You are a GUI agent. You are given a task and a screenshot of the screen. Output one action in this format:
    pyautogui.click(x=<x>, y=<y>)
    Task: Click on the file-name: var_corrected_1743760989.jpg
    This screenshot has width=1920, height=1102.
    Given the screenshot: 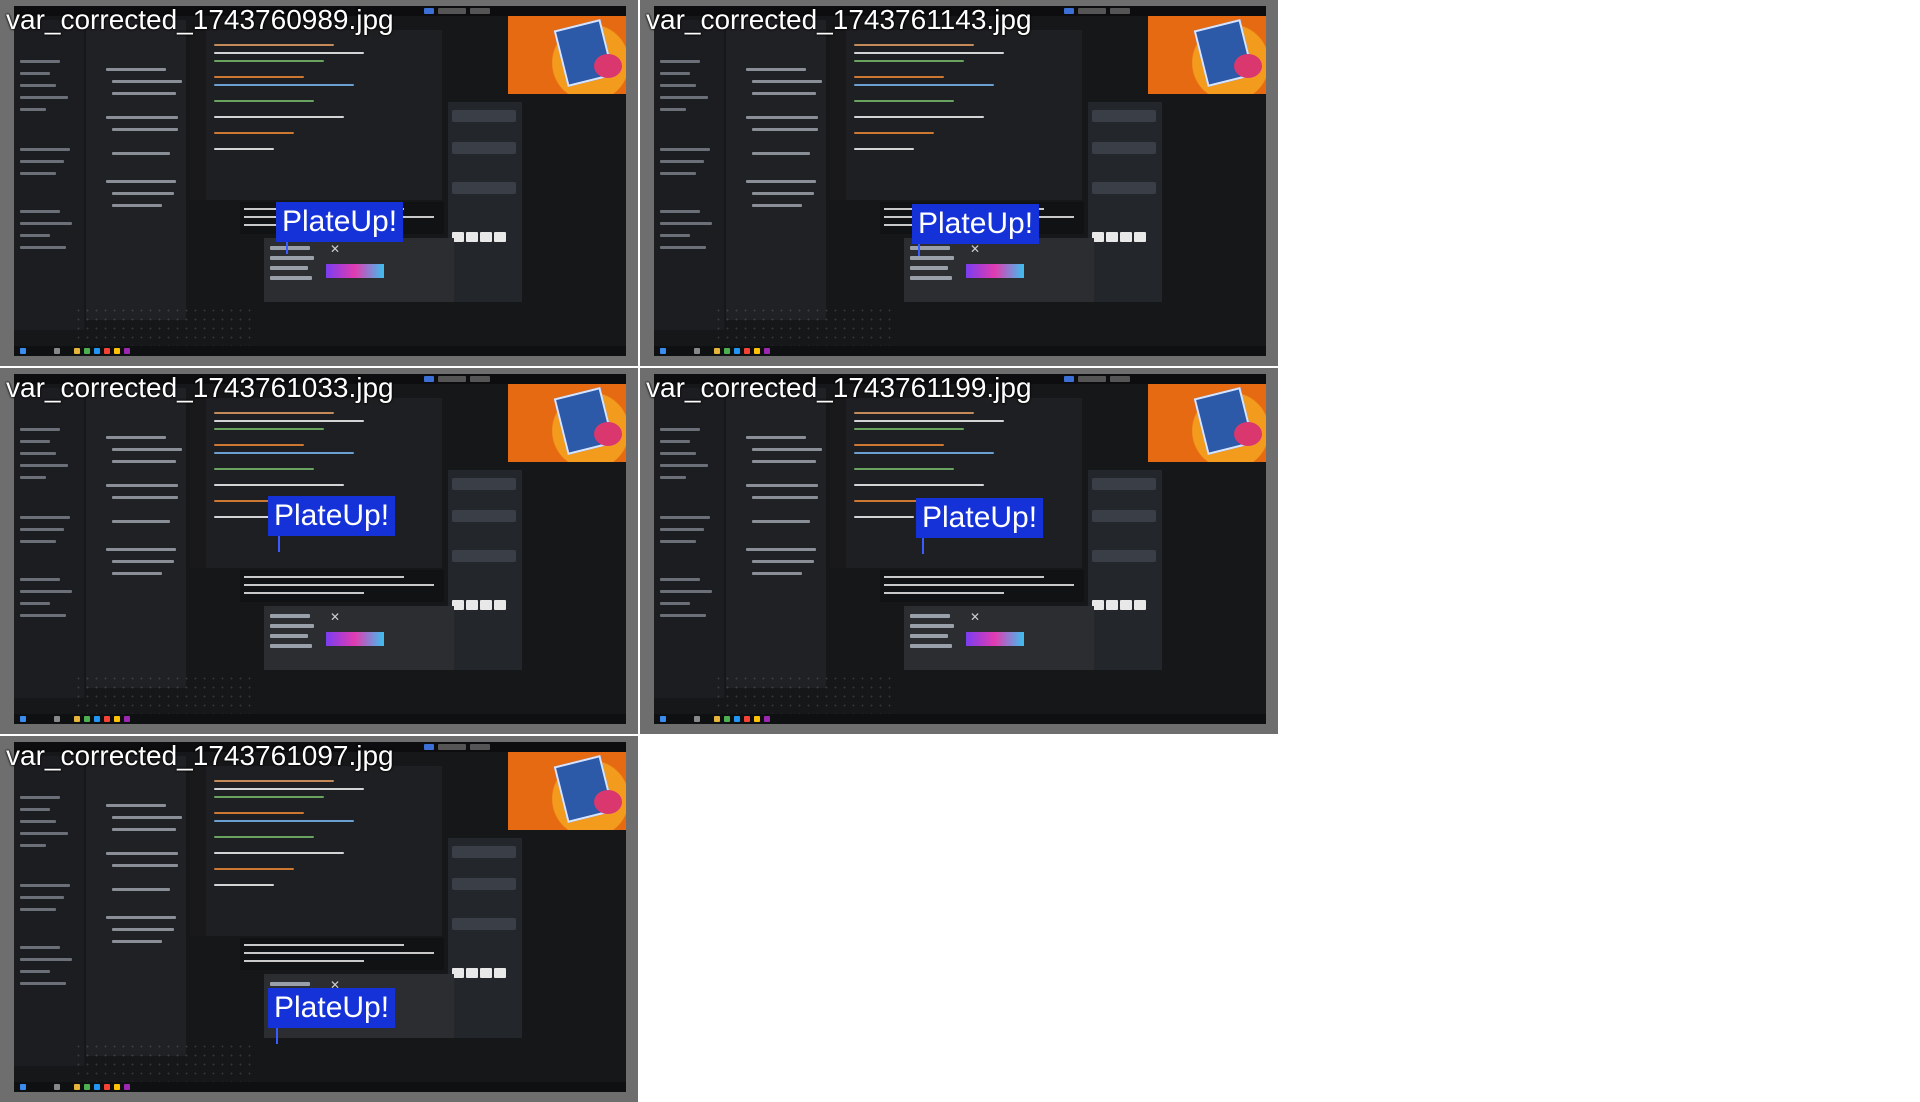 What is the action you would take?
    pyautogui.click(x=200, y=19)
    